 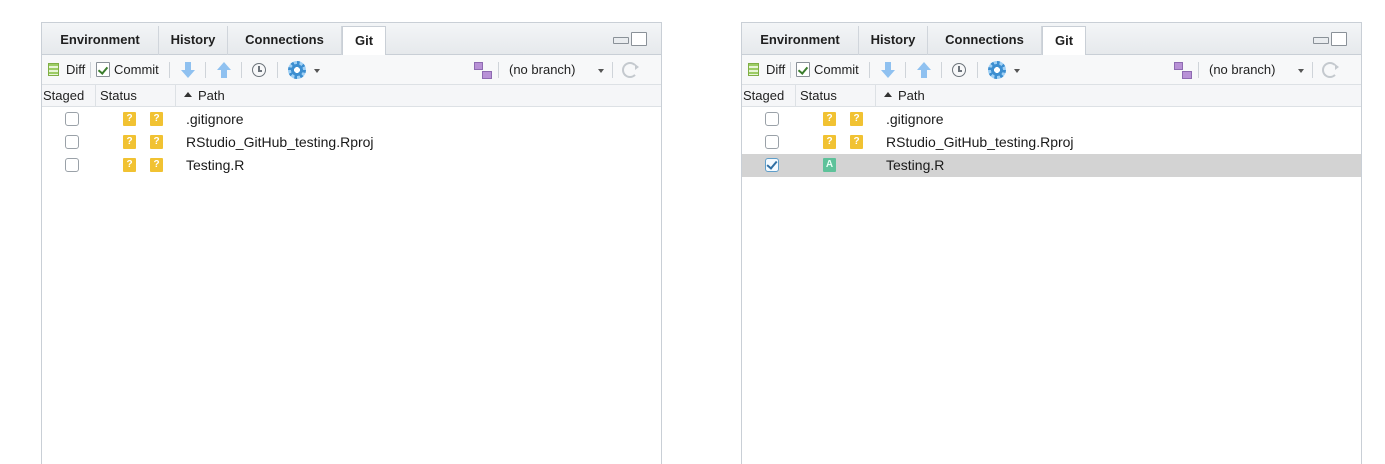 I want to click on table-row: ? ? Testing.R, so click(x=351, y=165).